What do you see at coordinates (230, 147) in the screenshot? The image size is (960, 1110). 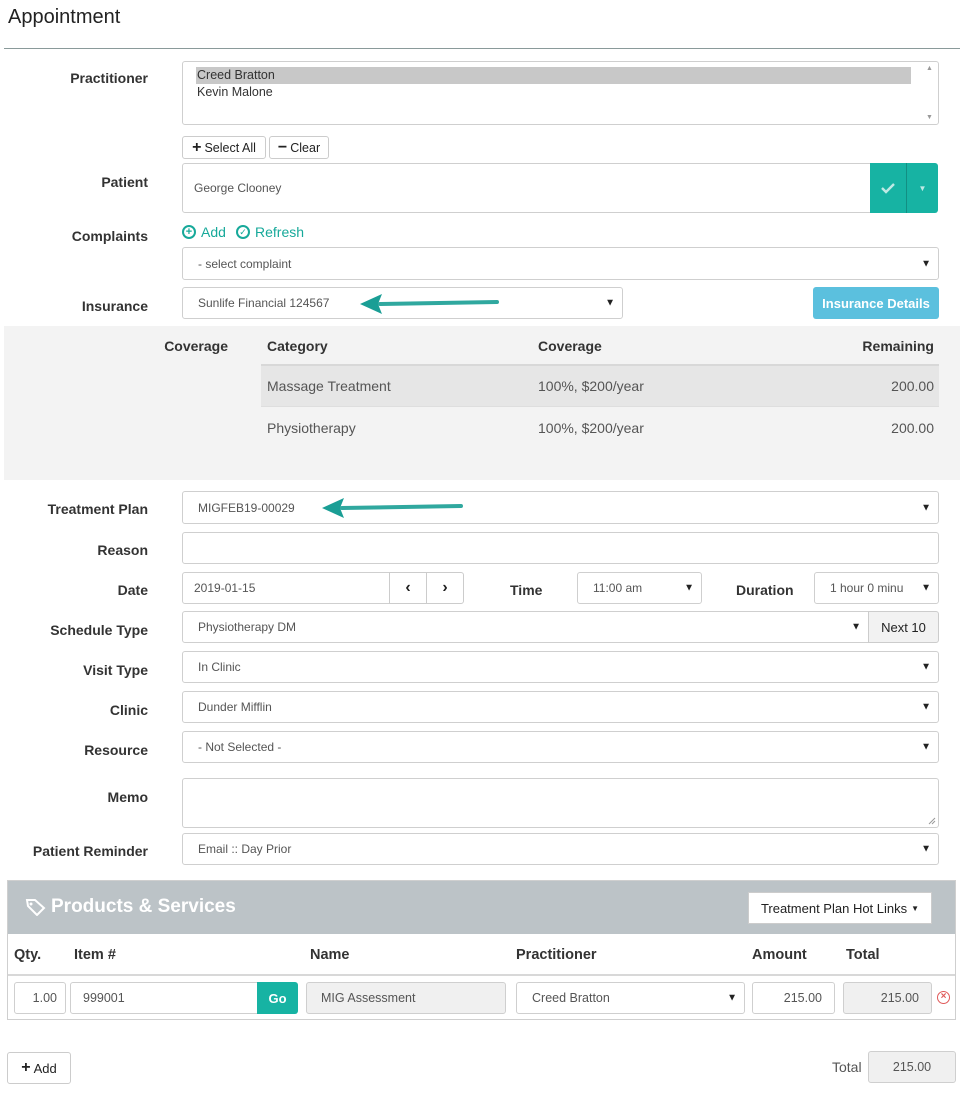 I see `select-all-label: Select All` at bounding box center [230, 147].